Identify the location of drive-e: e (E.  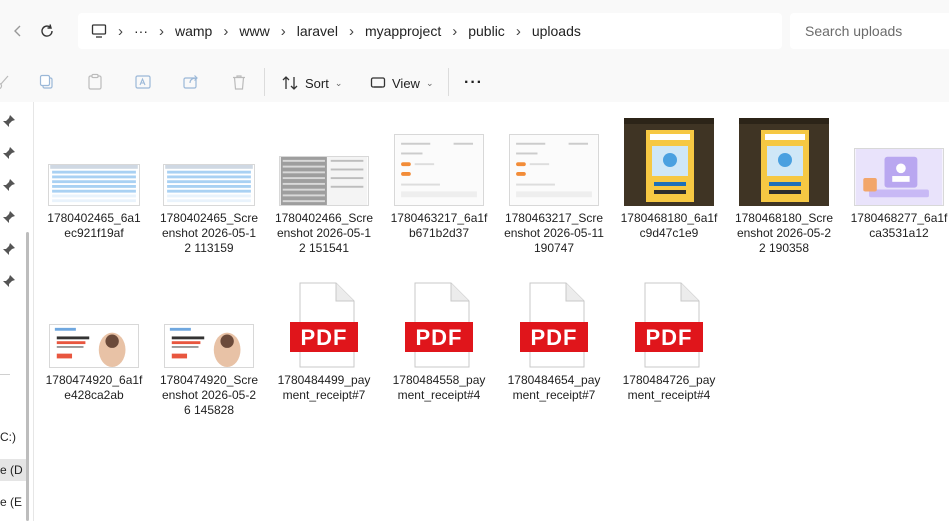
(11, 502).